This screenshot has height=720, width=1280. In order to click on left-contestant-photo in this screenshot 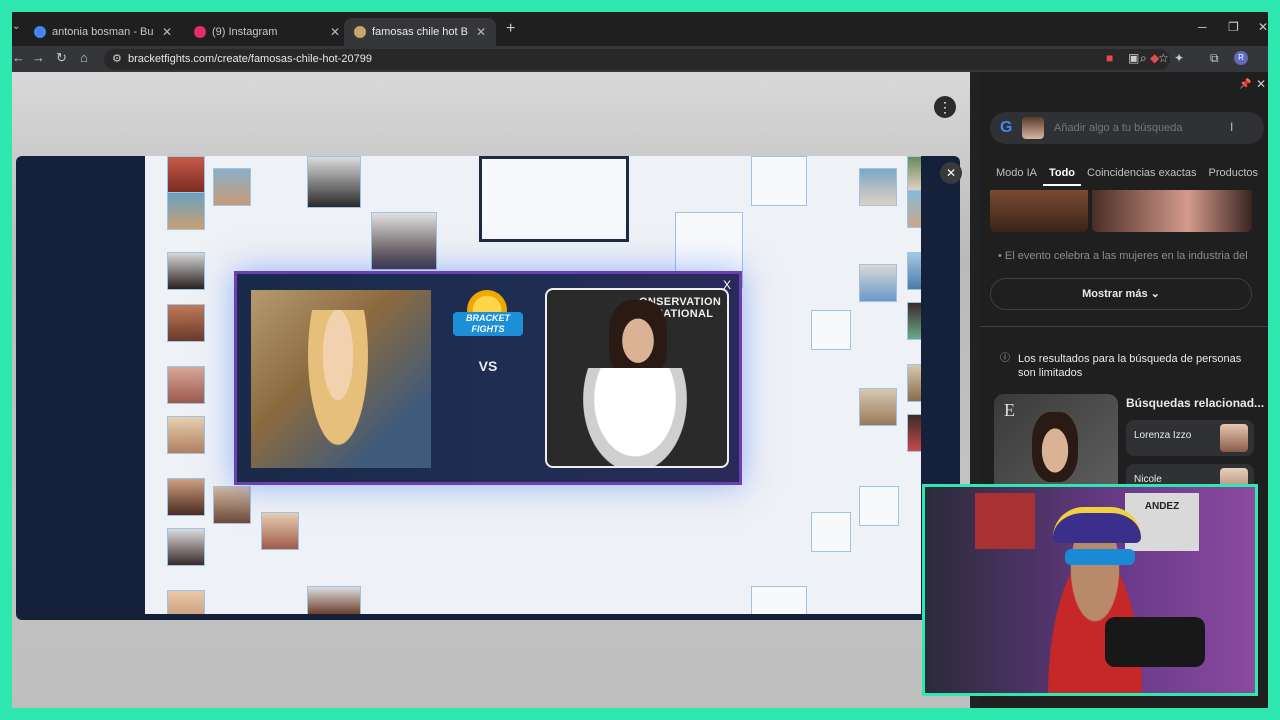, I will do `click(341, 379)`.